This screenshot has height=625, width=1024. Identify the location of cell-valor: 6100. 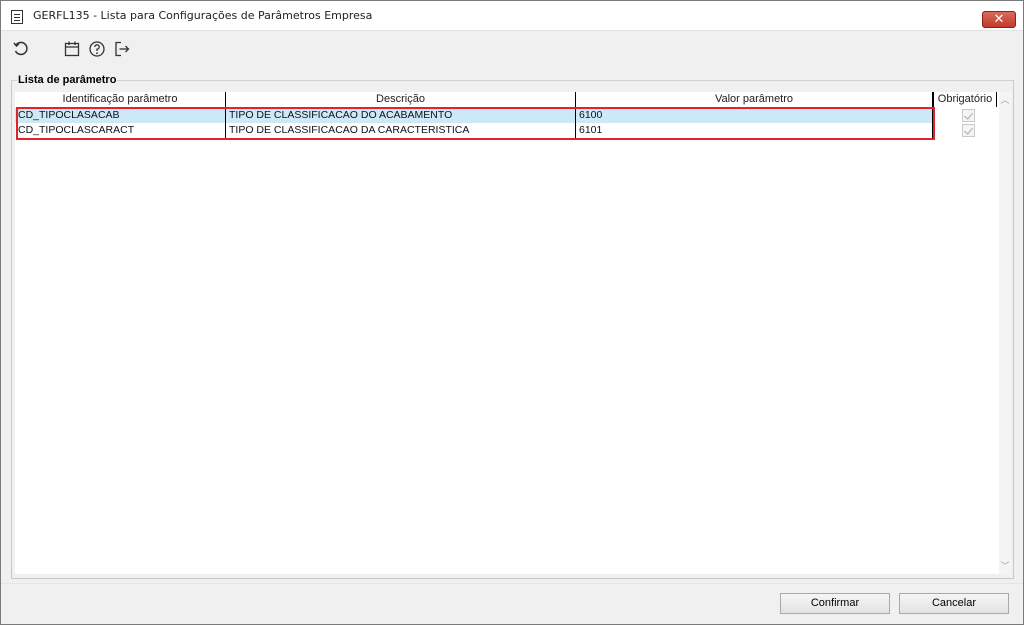
(754, 115).